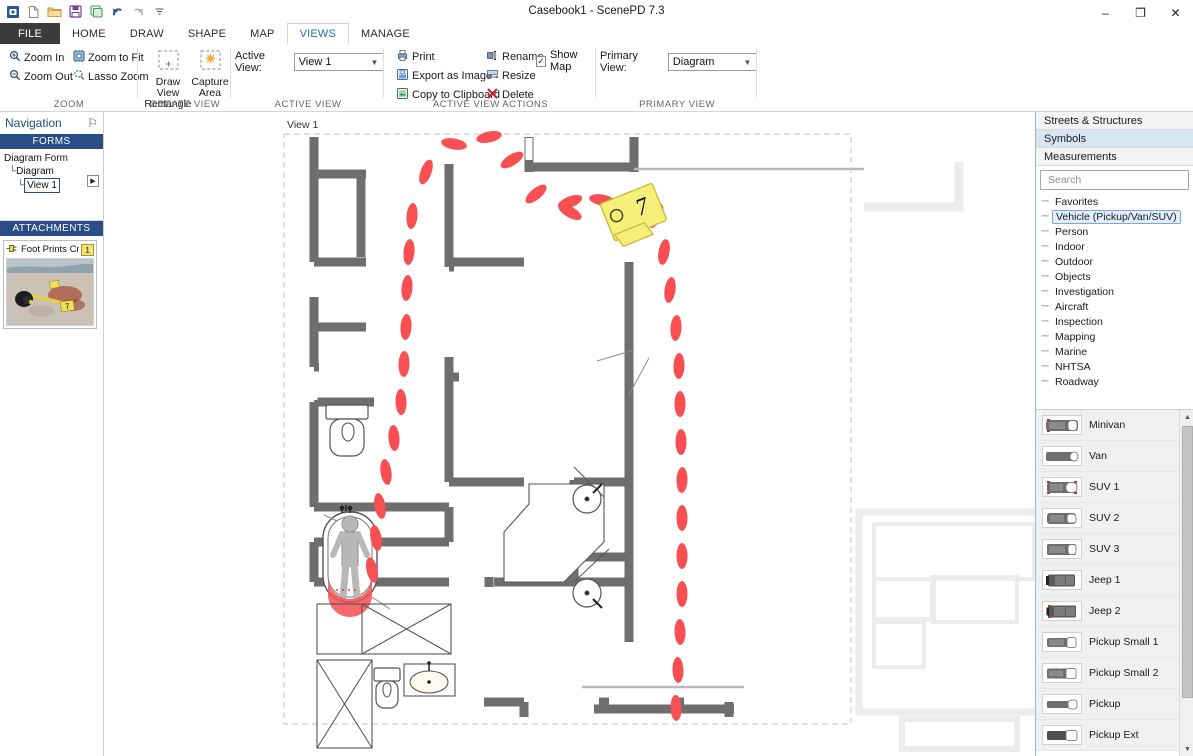 This screenshot has width=1193, height=756. I want to click on symbol-list-scrollbar: ▲ ▼, so click(1186, 583).